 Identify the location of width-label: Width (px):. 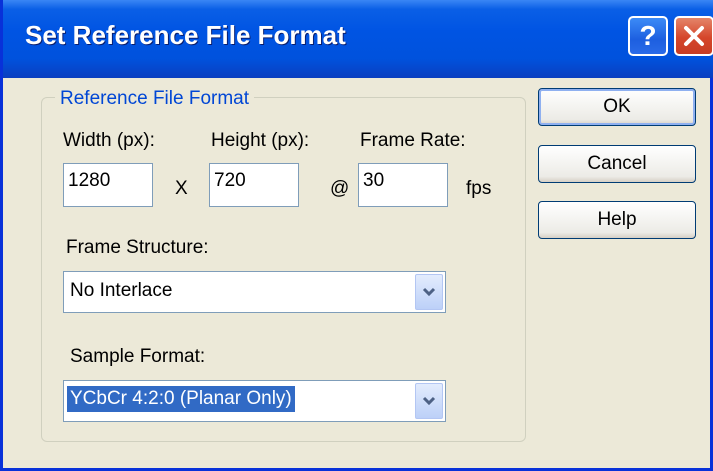
(109, 140).